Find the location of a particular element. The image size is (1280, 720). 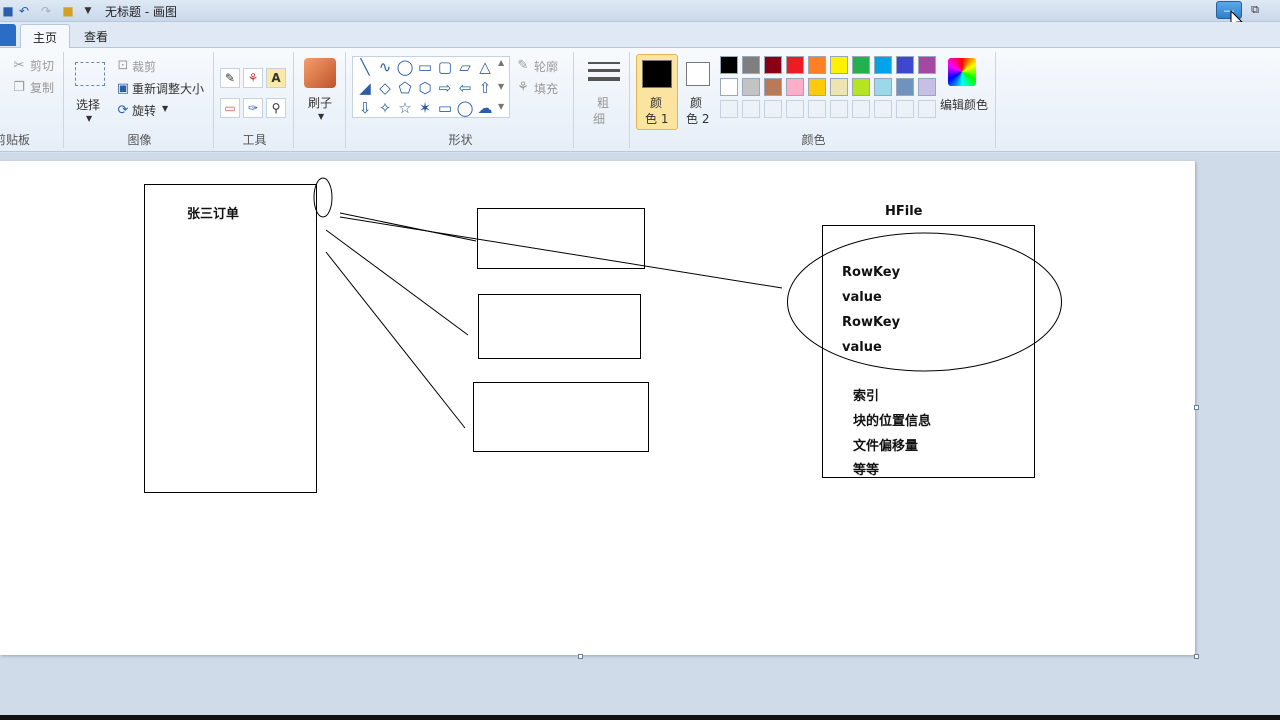

polygon-shape-icon: ▱ is located at coordinates (465, 67).